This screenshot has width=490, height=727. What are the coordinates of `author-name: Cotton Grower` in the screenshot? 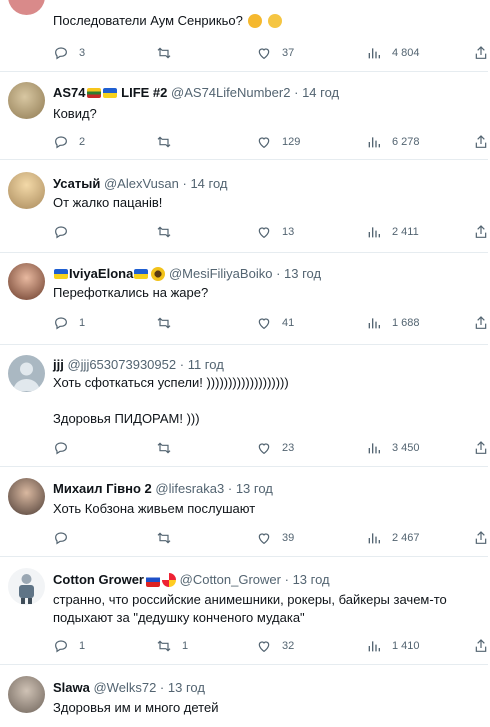 It's located at (114, 579).